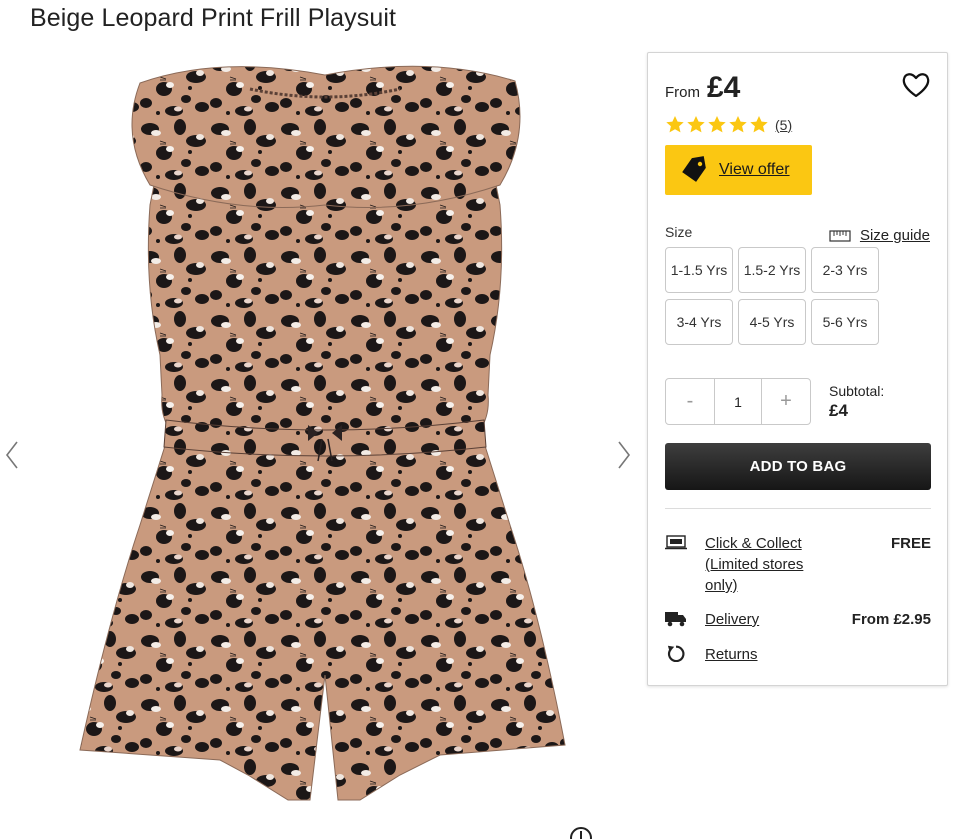 The image size is (957, 839). I want to click on chevron-right-icon, so click(624, 455).